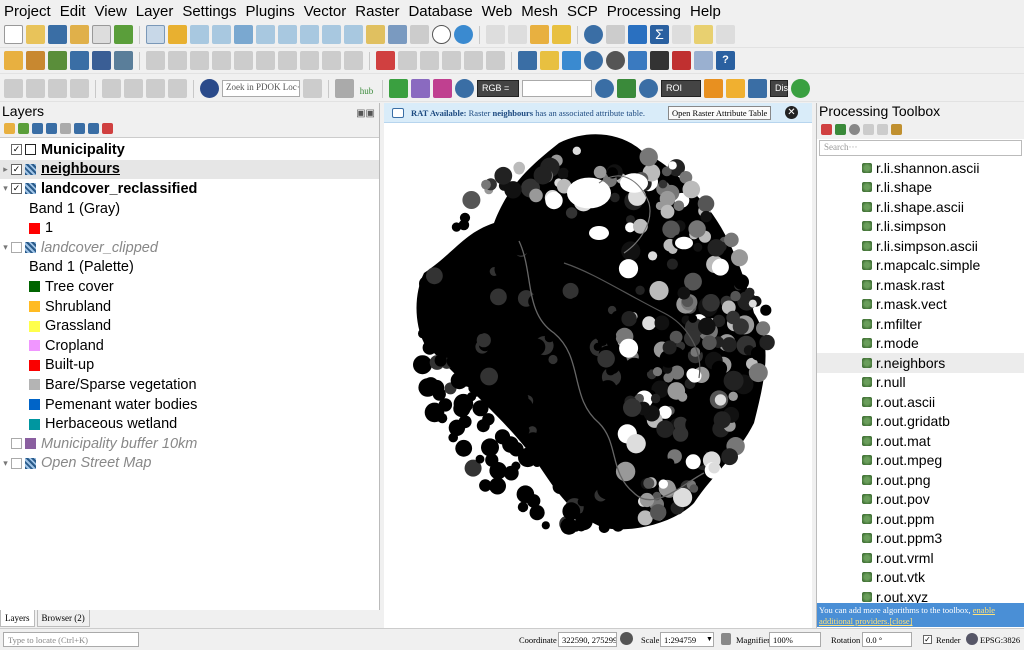  What do you see at coordinates (199, 60) in the screenshot?
I see `digitize-icon` at bounding box center [199, 60].